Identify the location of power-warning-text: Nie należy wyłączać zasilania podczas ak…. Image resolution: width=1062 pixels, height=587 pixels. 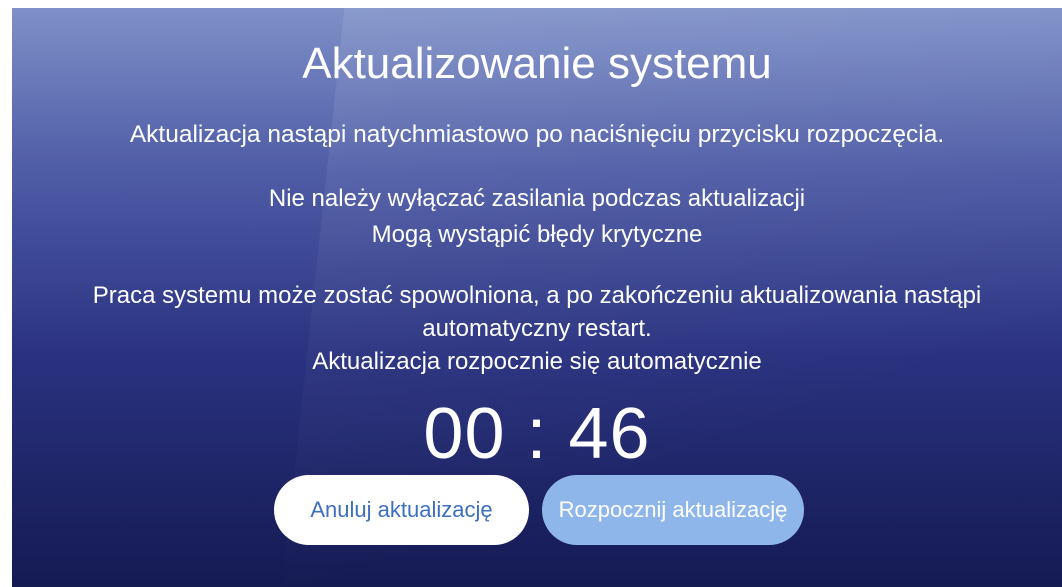
(537, 198).